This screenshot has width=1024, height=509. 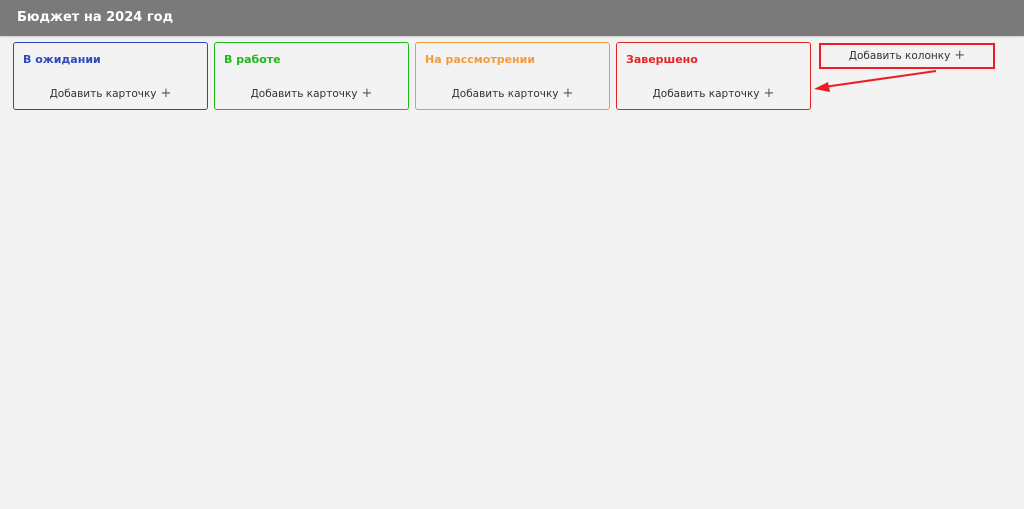 What do you see at coordinates (713, 76) in the screenshot?
I see `column-completed: Завершено Добавить карточку +` at bounding box center [713, 76].